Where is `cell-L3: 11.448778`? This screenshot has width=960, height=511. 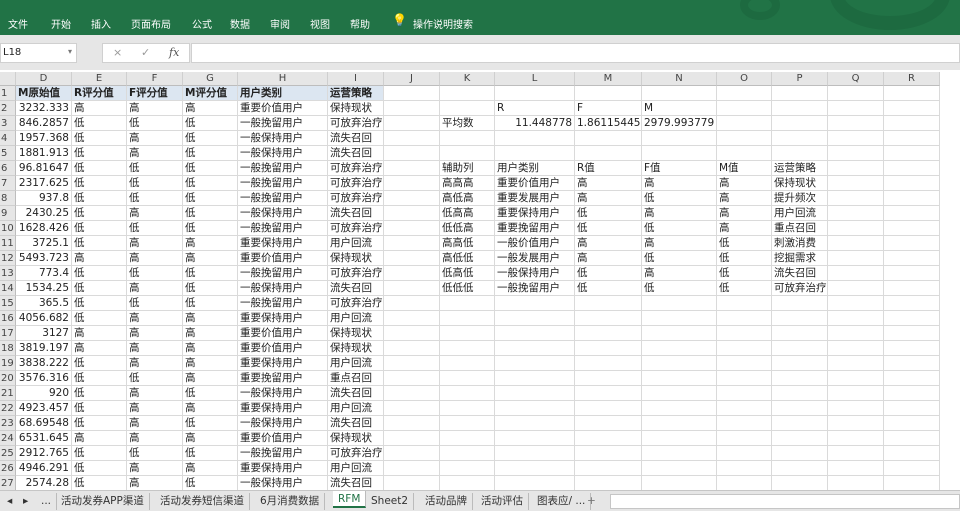
cell-L3: 11.448778 is located at coordinates (535, 123).